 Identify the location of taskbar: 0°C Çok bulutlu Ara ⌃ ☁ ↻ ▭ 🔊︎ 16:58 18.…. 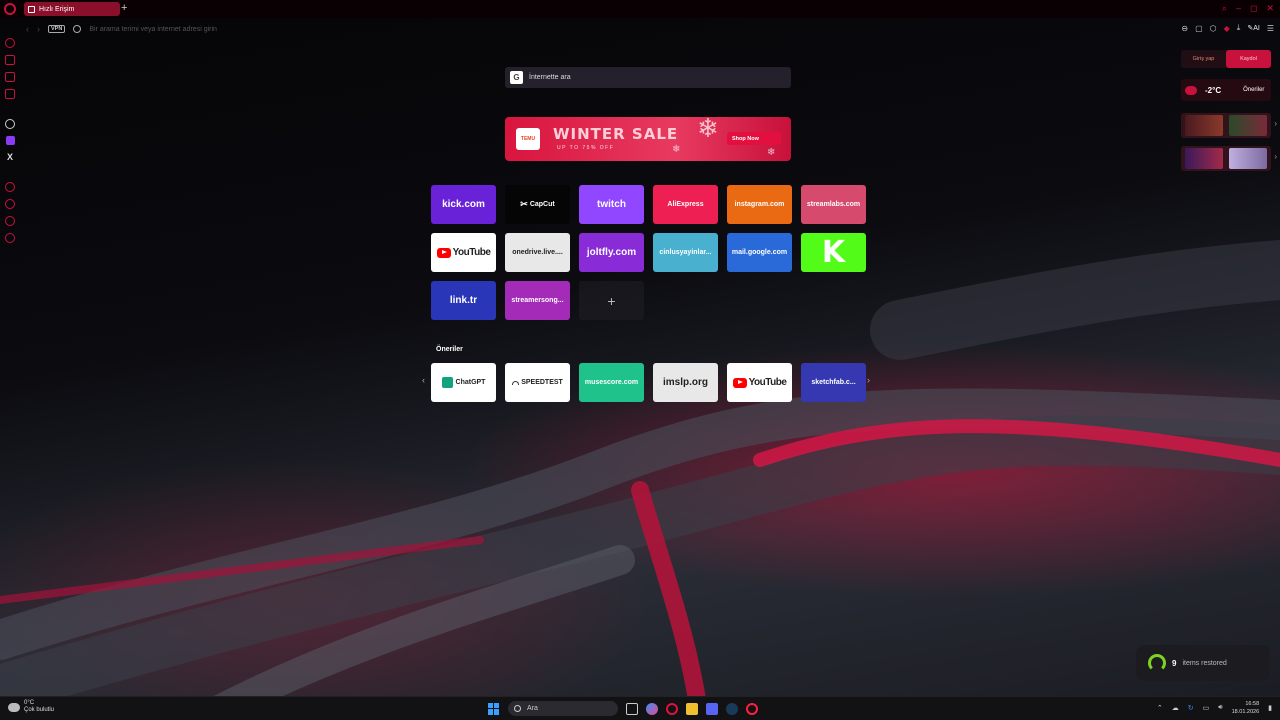
(640, 708).